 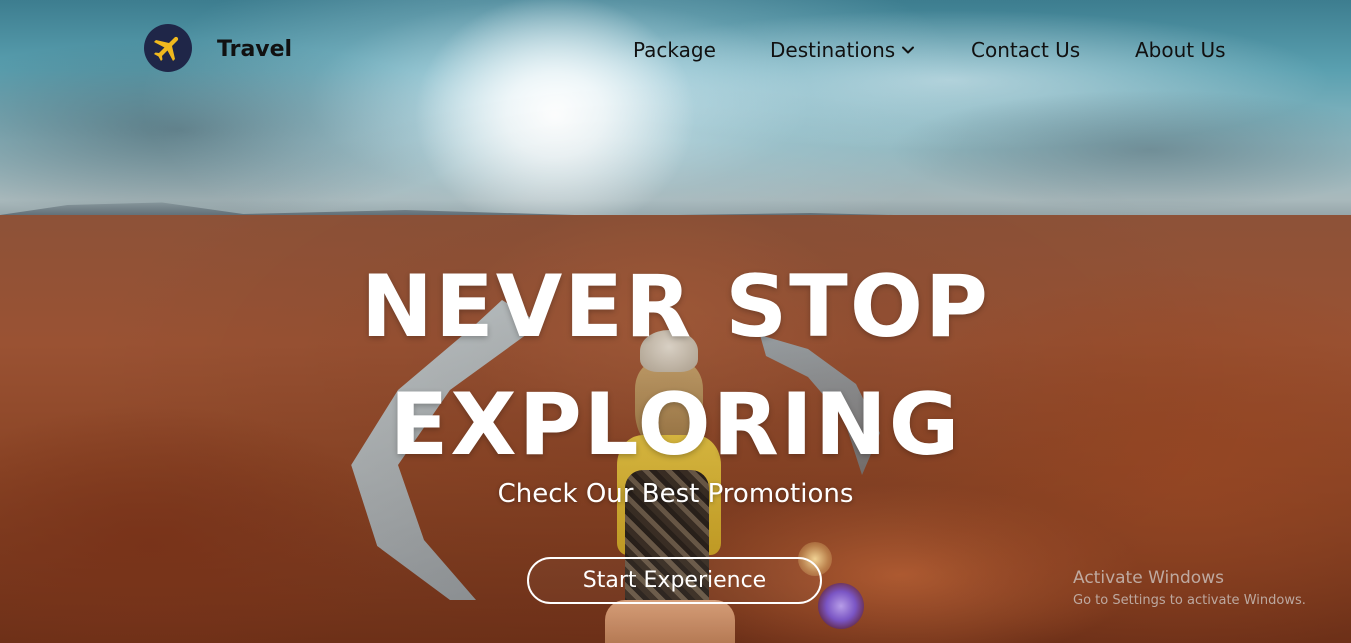 What do you see at coordinates (1025, 50) in the screenshot?
I see `nav-link-contact-us: Contact Us` at bounding box center [1025, 50].